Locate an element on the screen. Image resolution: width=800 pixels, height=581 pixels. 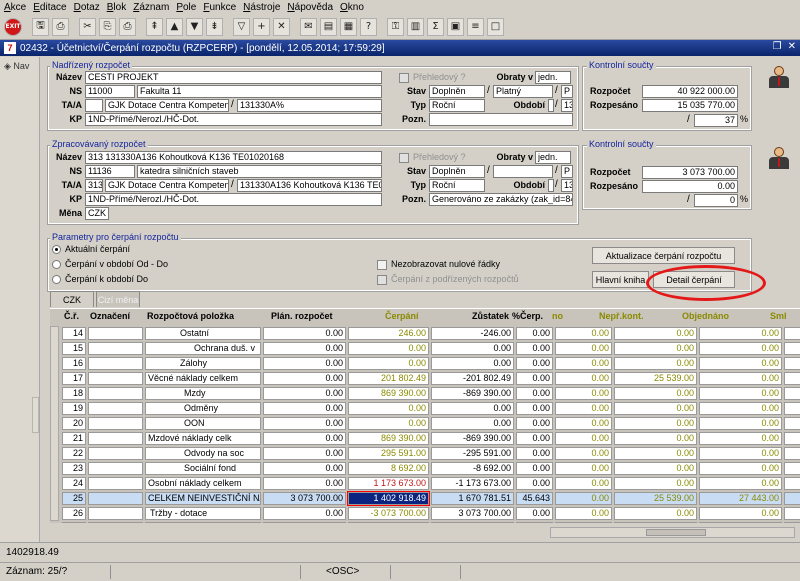
menu-okno: Okno is located at coordinates (352, 7).